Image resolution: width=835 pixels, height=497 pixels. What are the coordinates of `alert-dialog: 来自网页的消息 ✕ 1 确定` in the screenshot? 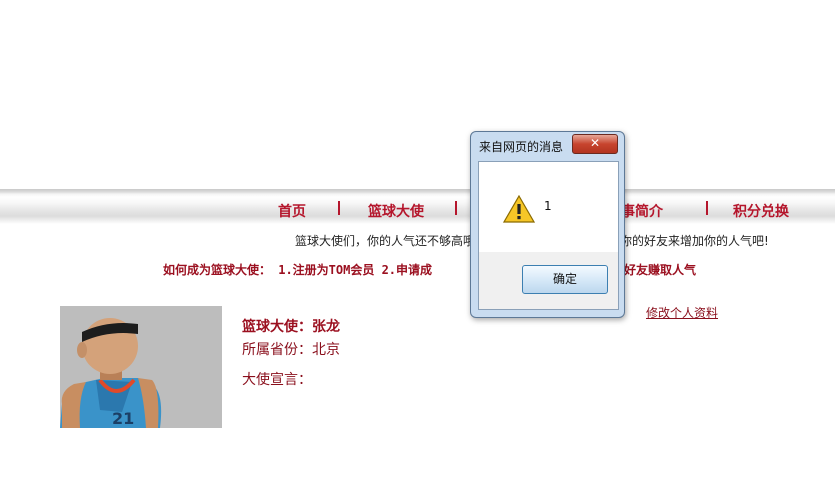 It's located at (547, 224).